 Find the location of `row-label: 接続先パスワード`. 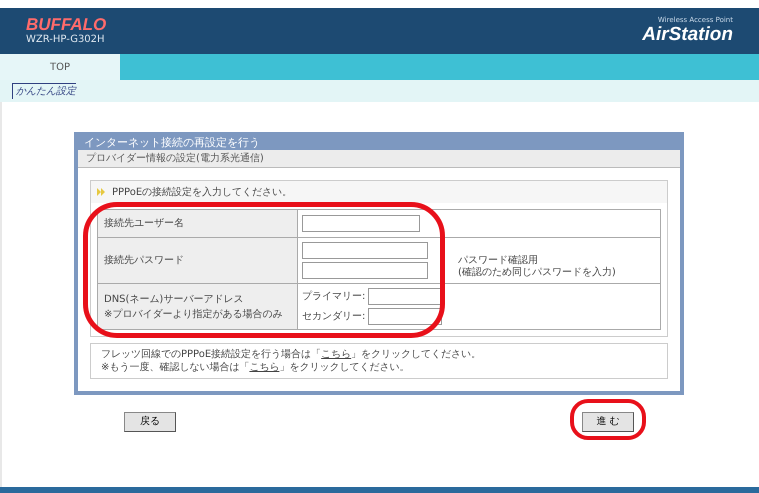

row-label: 接続先パスワード is located at coordinates (144, 261).